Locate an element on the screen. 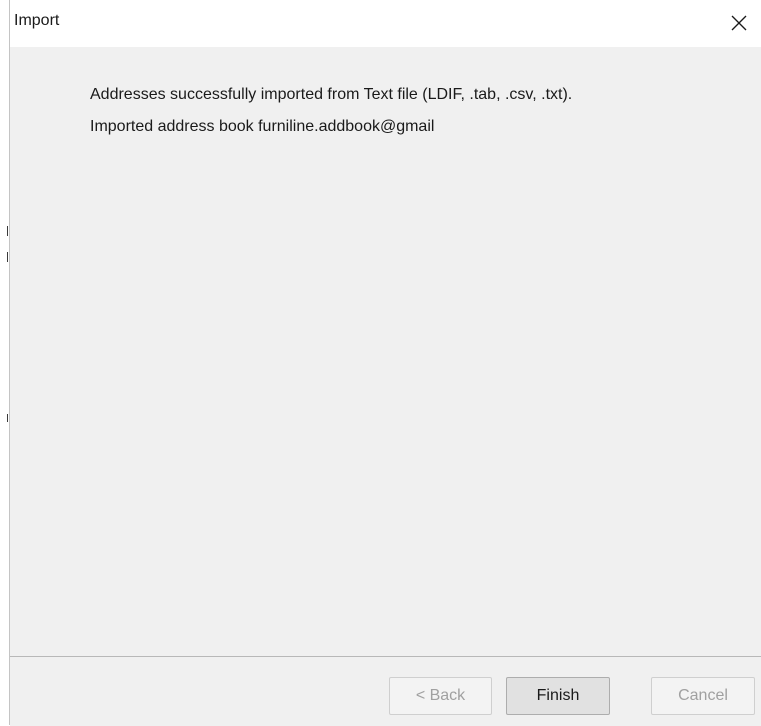 The width and height of the screenshot is (761, 726). back-button: < Back is located at coordinates (440, 696).